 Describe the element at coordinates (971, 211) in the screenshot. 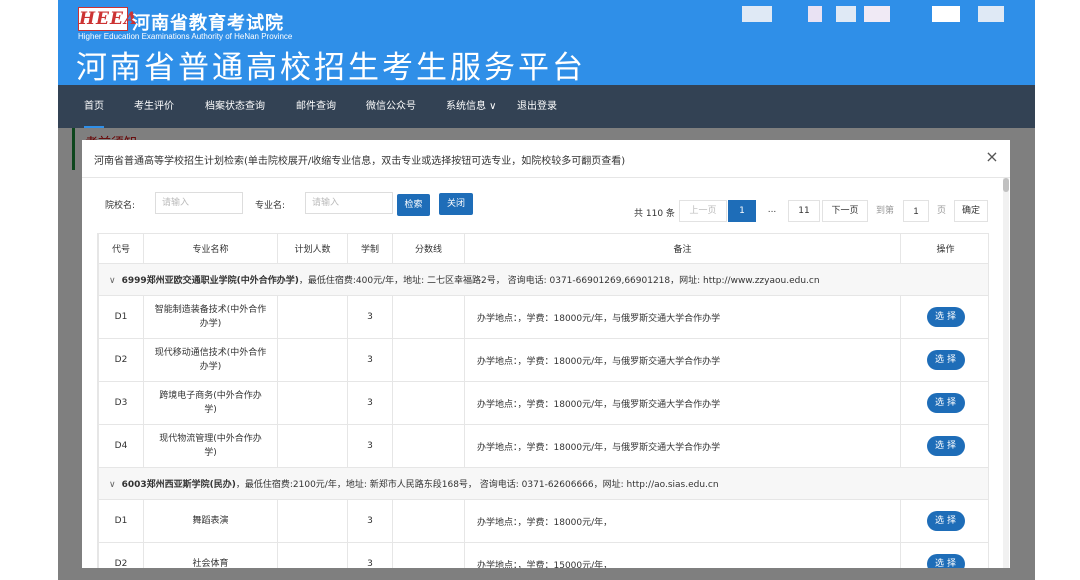

I see `pager-confirm-button: 确定` at that location.